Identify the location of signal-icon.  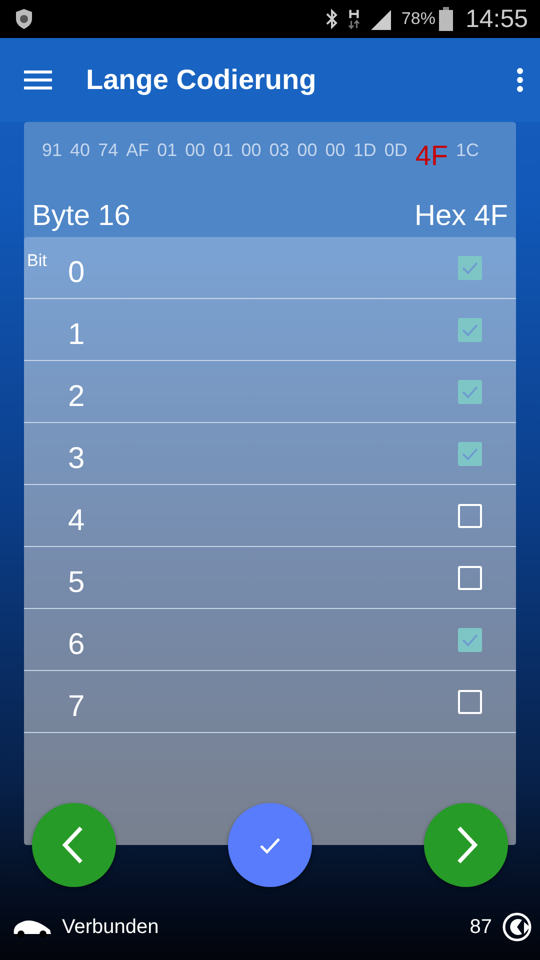
(381, 19).